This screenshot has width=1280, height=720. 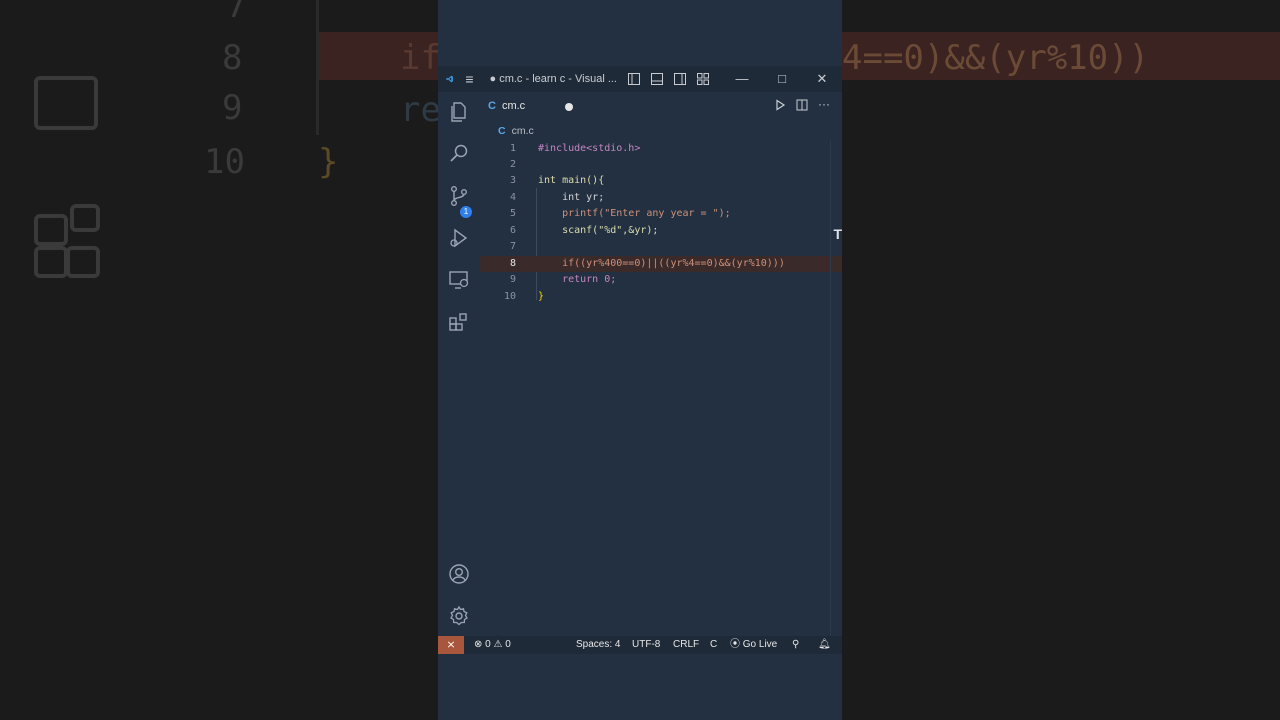 I want to click on backdrop-code-fragment: 4==0)&&(yr%10)), so click(x=996, y=58).